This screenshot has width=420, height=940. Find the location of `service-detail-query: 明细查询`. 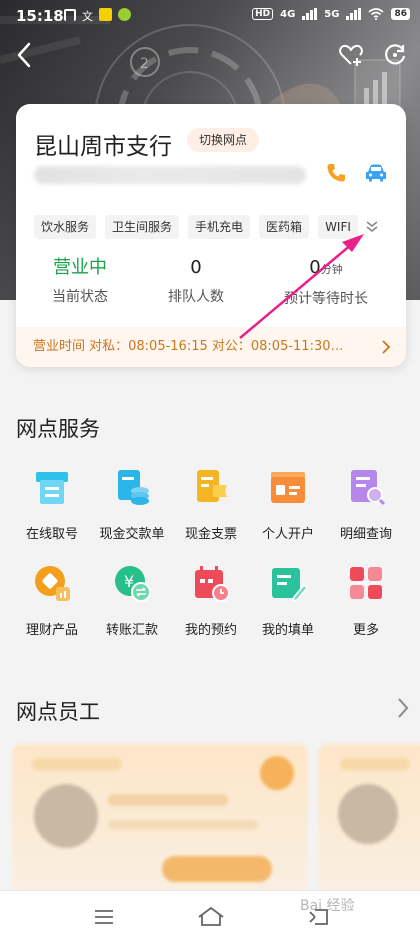

service-detail-query: 明细查询 is located at coordinates (366, 504).